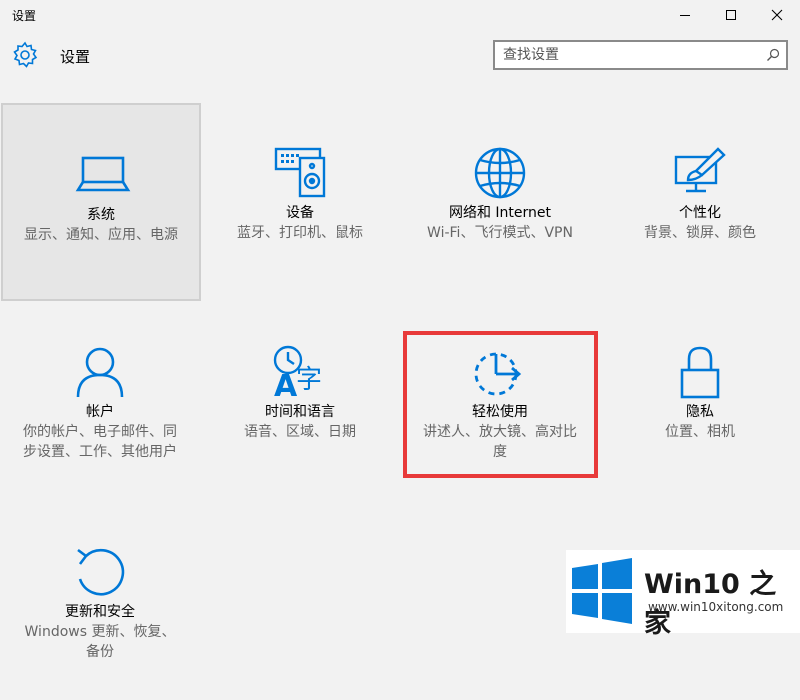 Image resolution: width=800 pixels, height=700 pixels. Describe the element at coordinates (300, 213) in the screenshot. I see `tile-devices-name: 设备` at that location.